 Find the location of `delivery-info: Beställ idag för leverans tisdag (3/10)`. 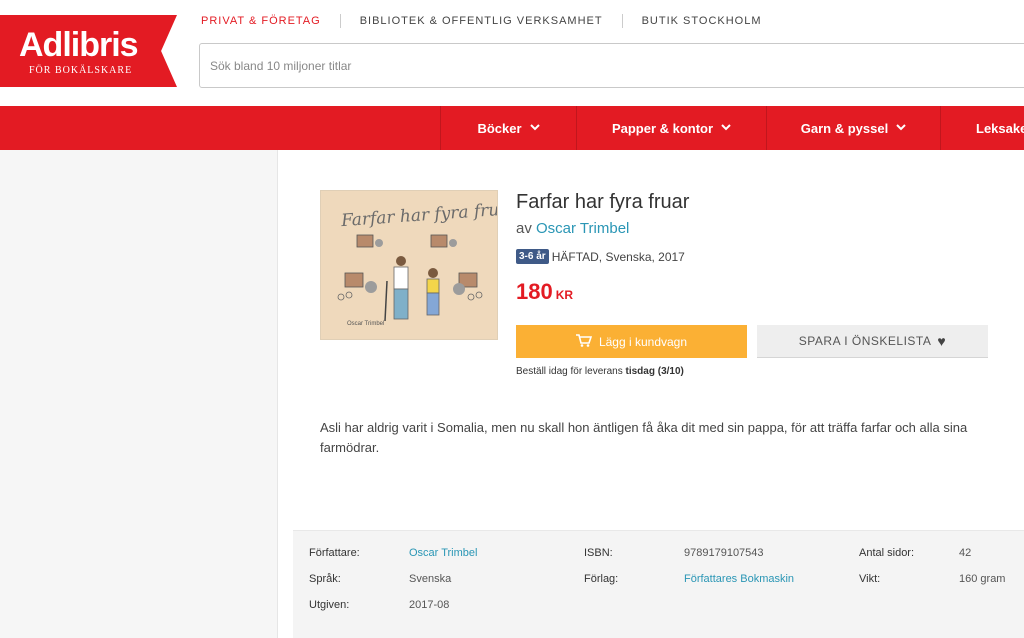

delivery-info: Beställ idag för leverans tisdag (3/10) is located at coordinates (600, 371).